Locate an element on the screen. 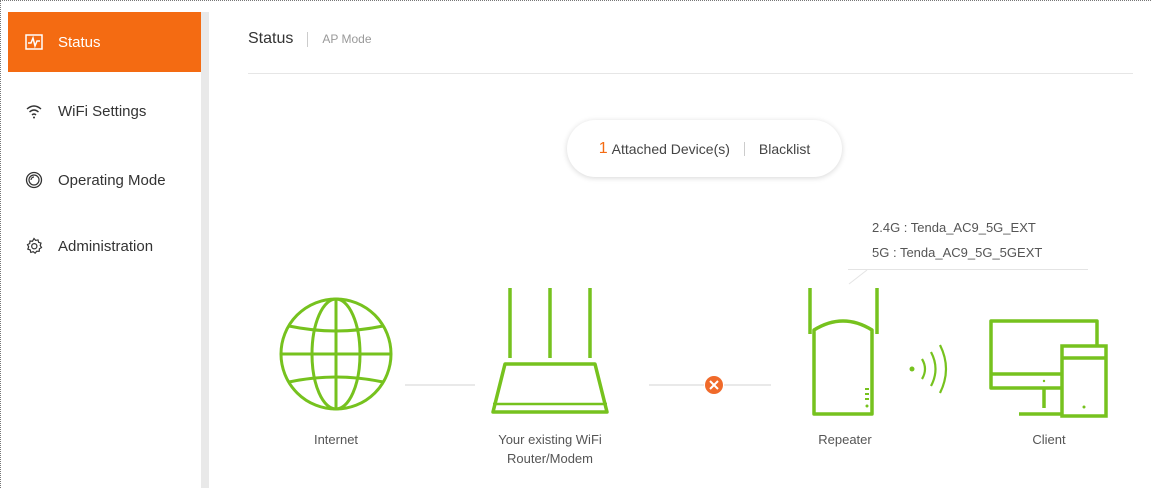 This screenshot has width=1151, height=488. client-devices-icon is located at coordinates (1048, 368).